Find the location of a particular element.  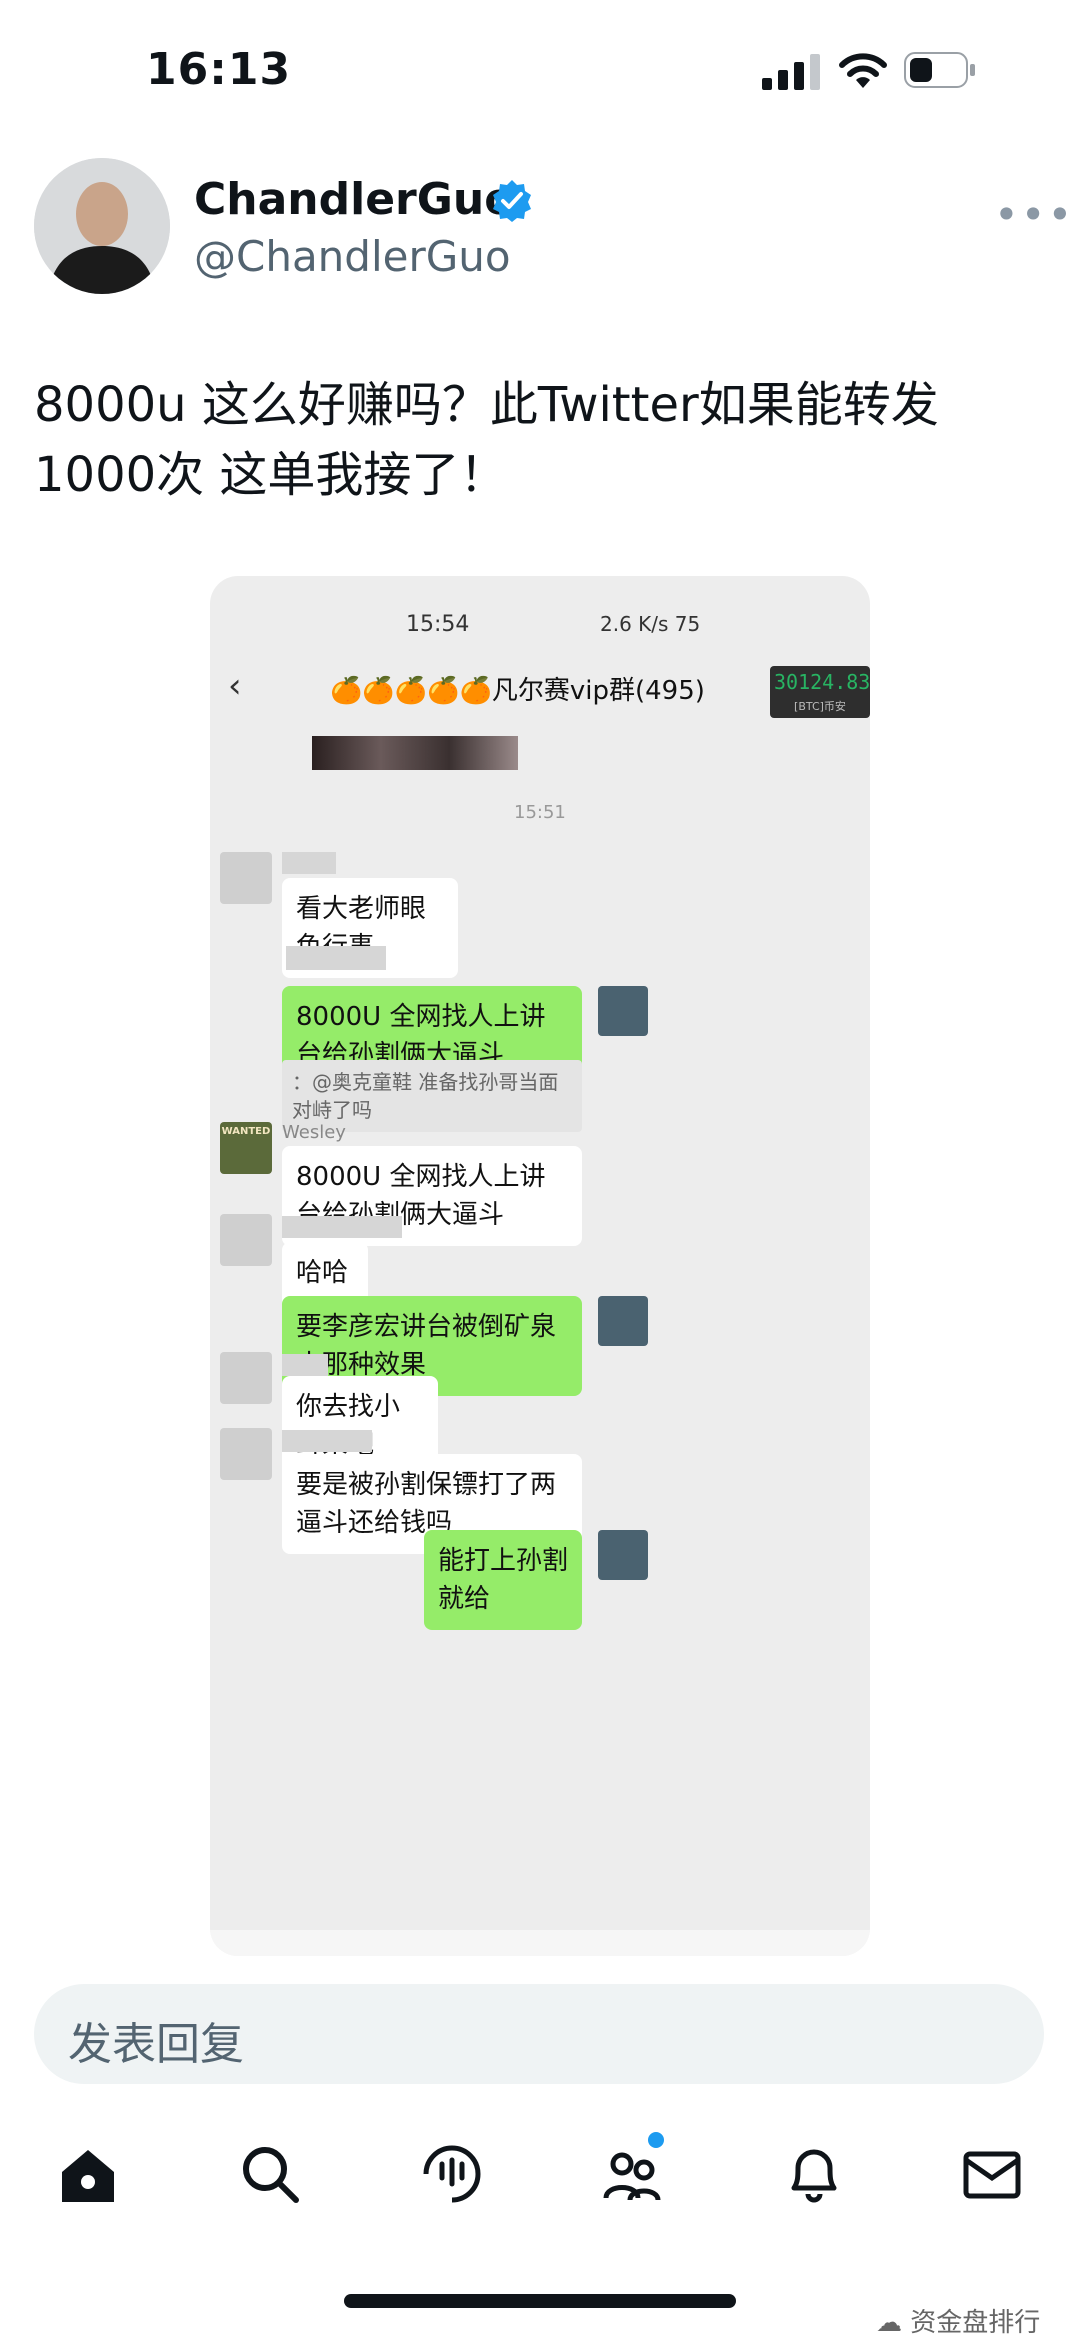

chat-bubble-mine: 能打上孙割就给 is located at coordinates (503, 1580).